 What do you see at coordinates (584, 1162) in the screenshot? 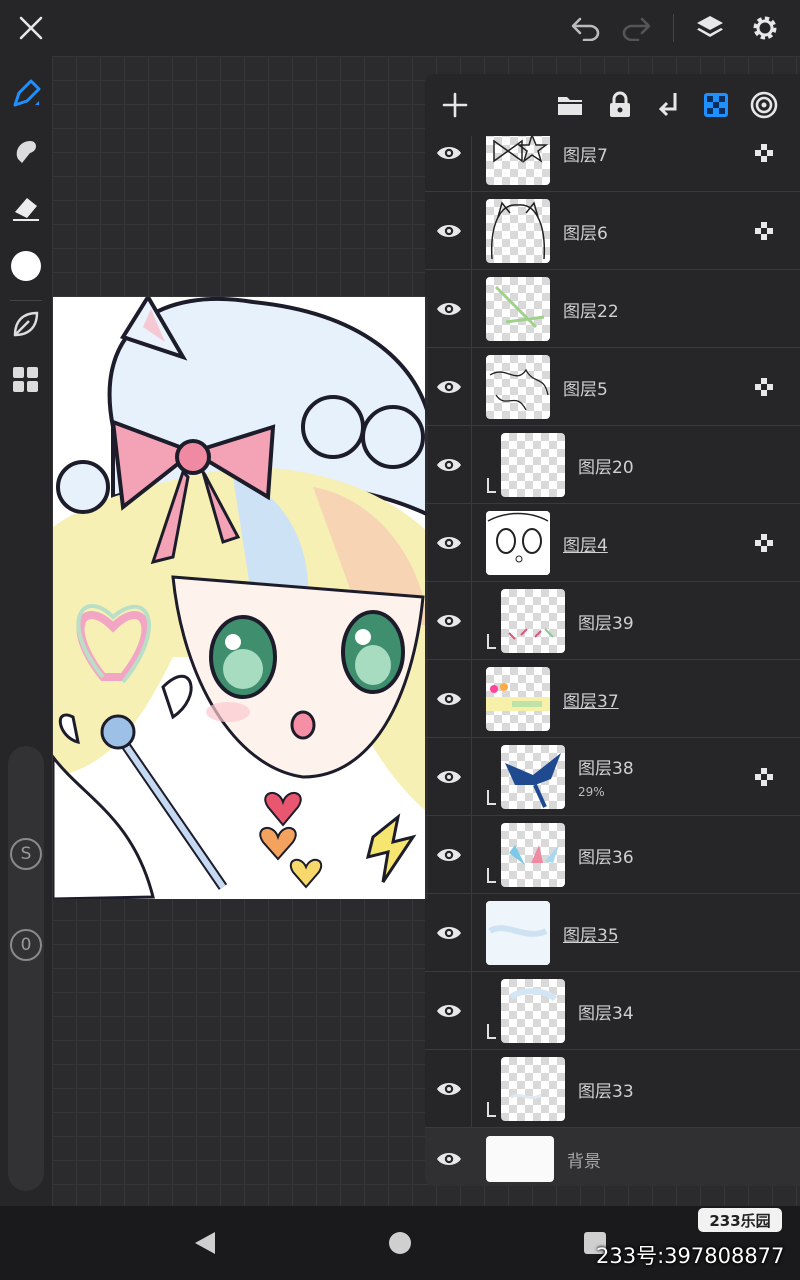
I see `layer-name: 背景` at bounding box center [584, 1162].